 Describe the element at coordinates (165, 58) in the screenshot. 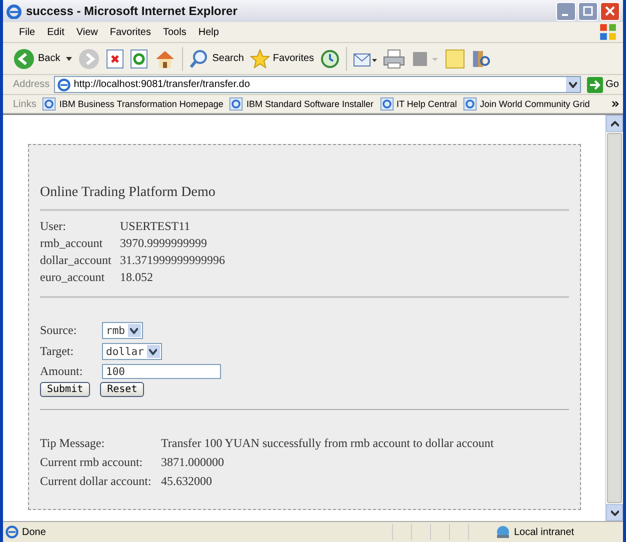

I see `home-icon` at that location.